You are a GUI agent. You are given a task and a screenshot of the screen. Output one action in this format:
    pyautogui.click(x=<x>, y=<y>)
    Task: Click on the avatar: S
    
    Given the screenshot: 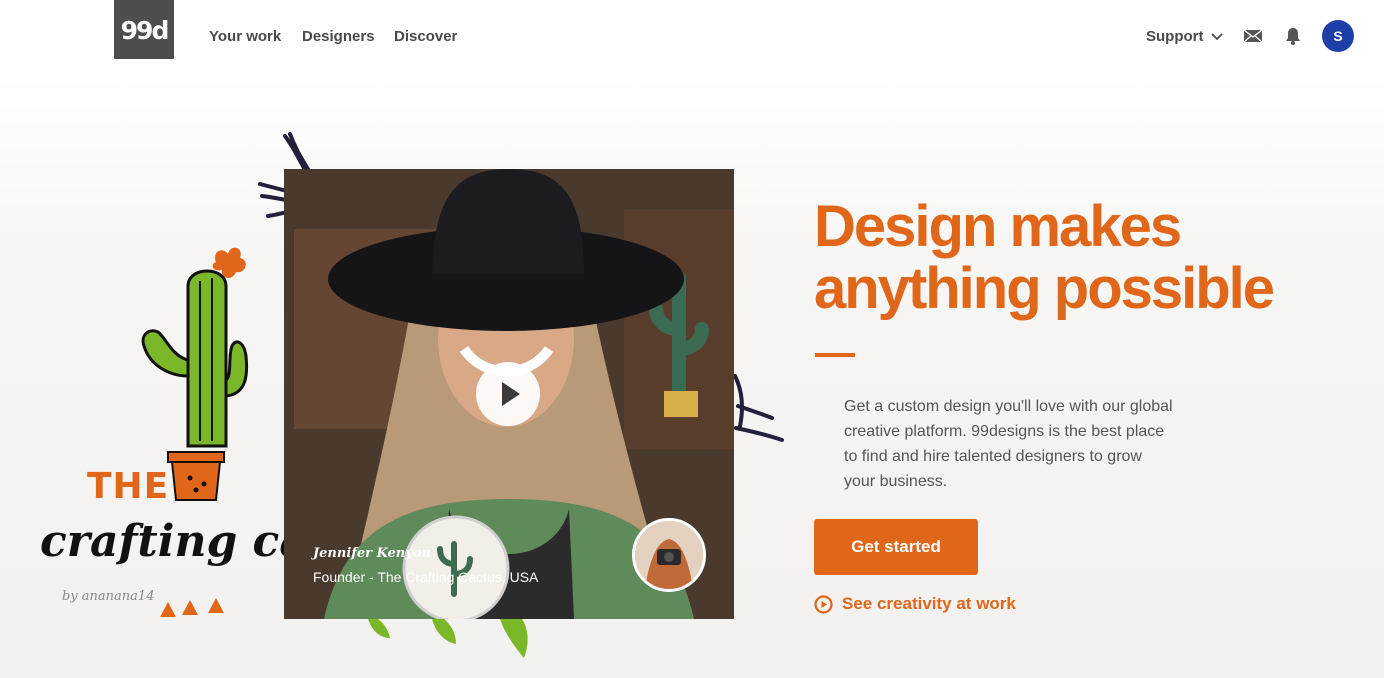 What is the action you would take?
    pyautogui.click(x=1338, y=36)
    